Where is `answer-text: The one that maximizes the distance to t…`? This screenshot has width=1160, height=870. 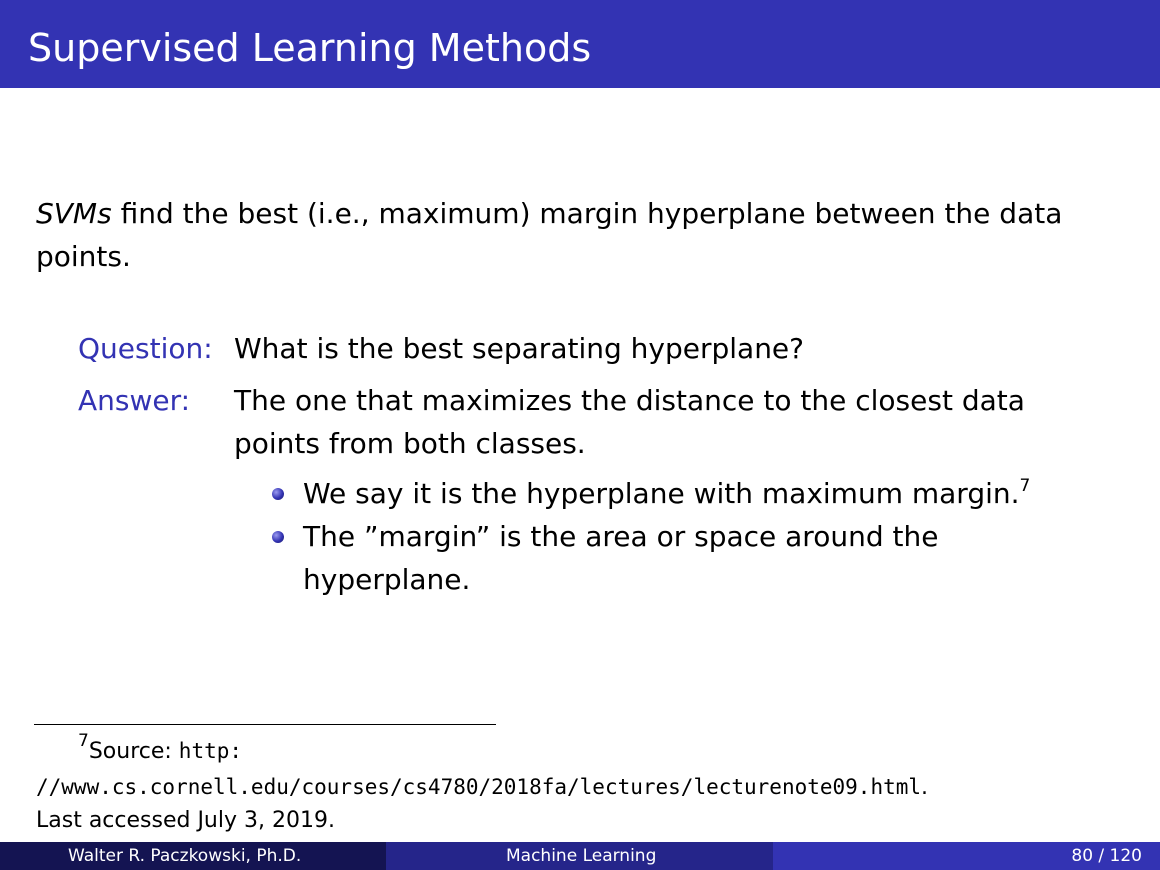
answer-text: The one that maximizes the distance to t… is located at coordinates (629, 422).